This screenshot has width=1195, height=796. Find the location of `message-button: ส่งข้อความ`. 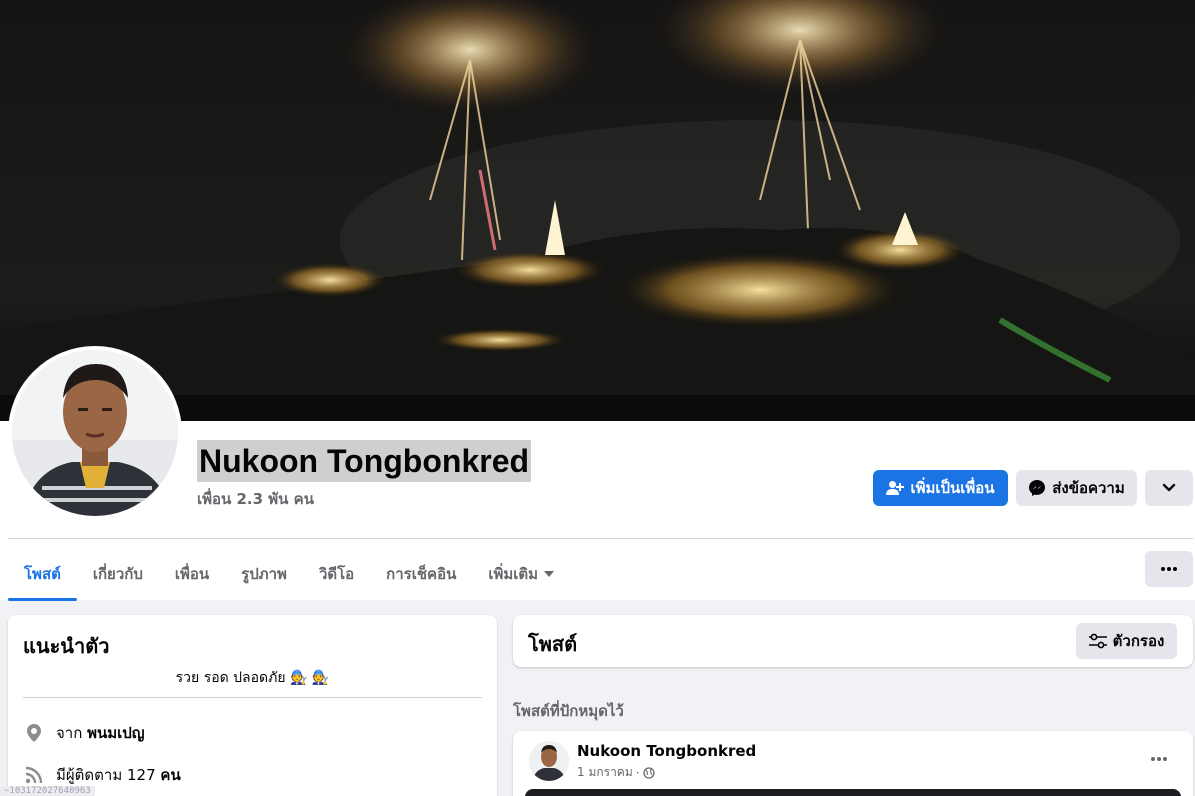

message-button: ส่งข้อความ is located at coordinates (1076, 488).